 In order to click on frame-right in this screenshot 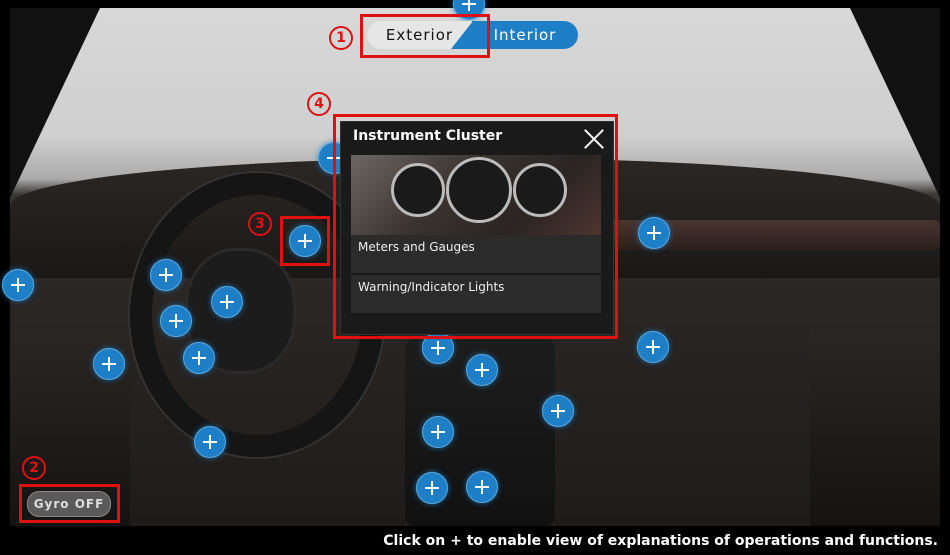, I will do `click(945, 277)`.